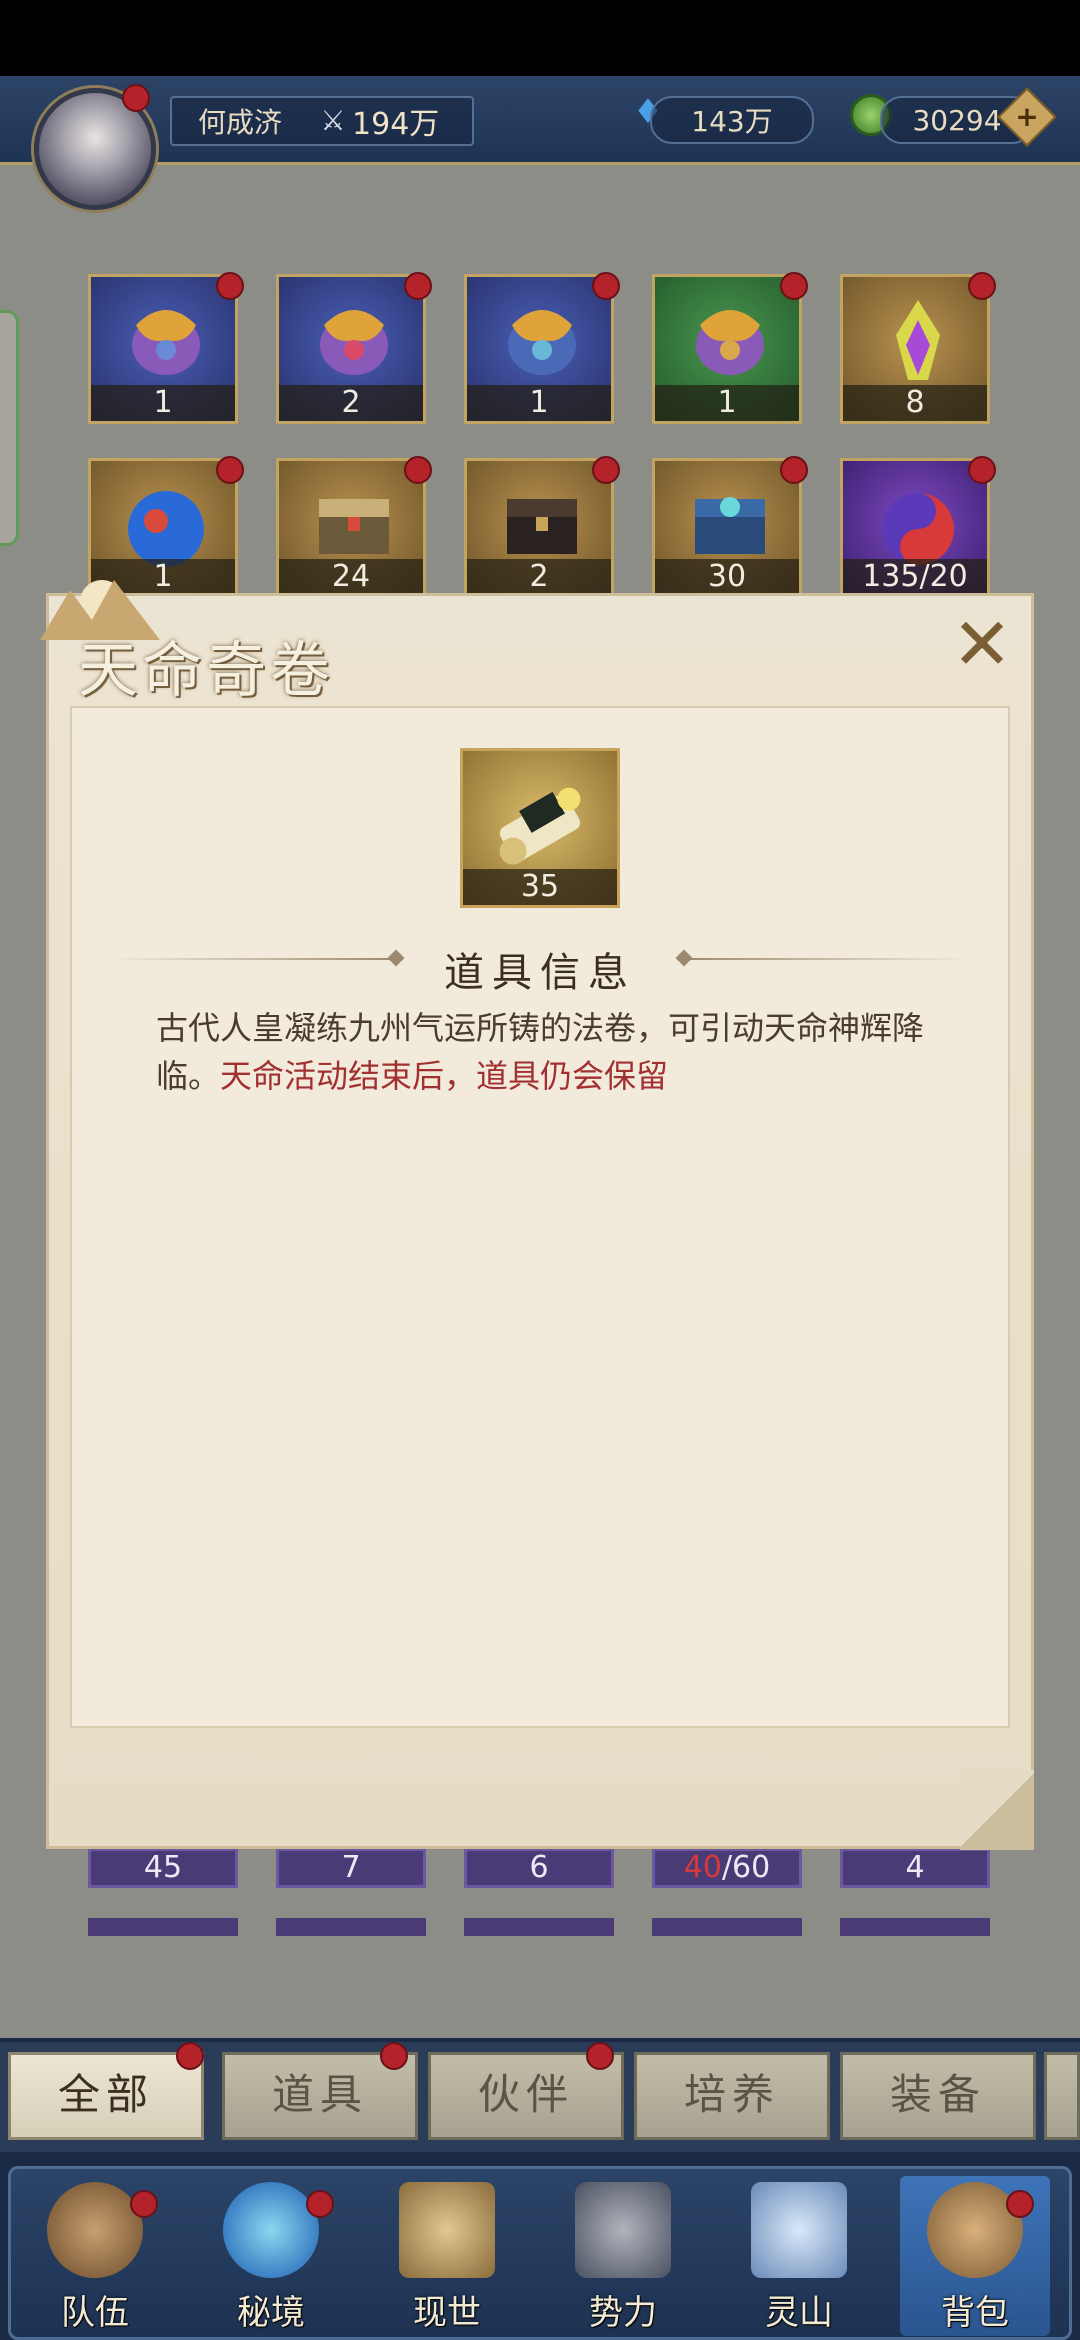  I want to click on item-count: 30, so click(727, 577).